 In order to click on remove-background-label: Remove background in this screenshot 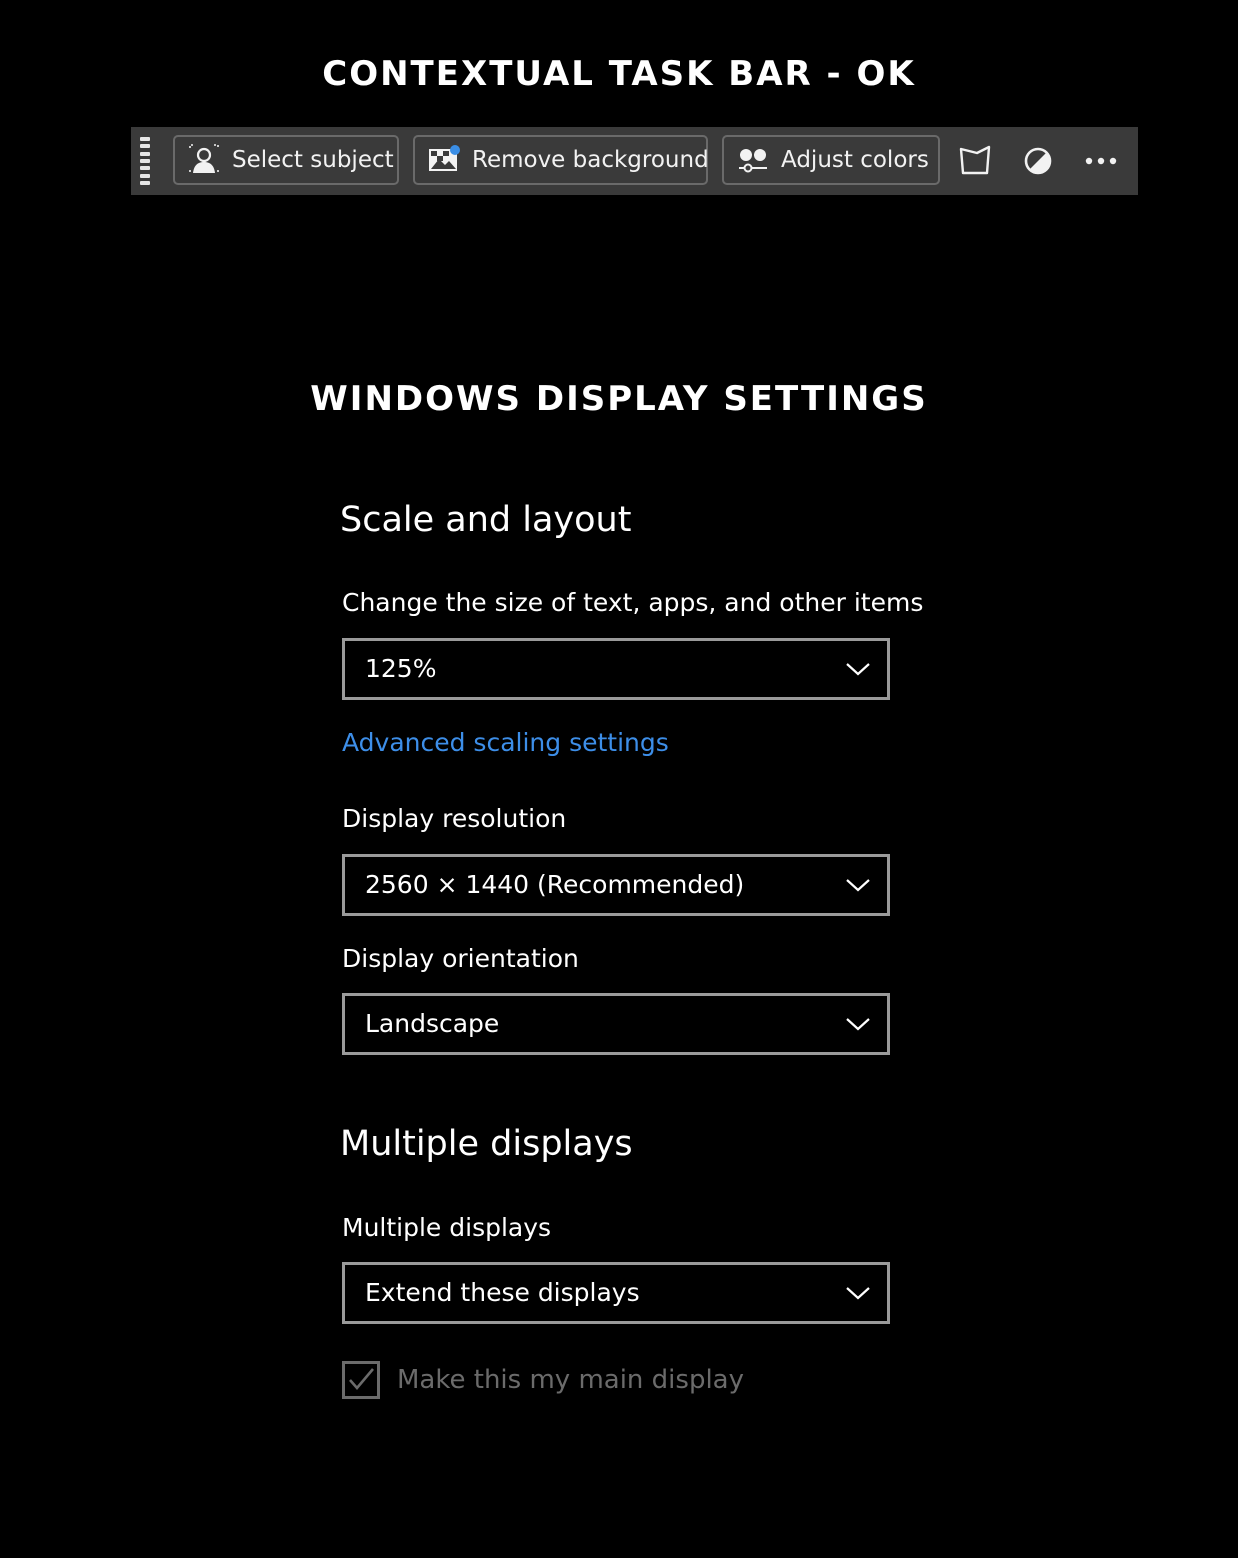, I will do `click(590, 160)`.